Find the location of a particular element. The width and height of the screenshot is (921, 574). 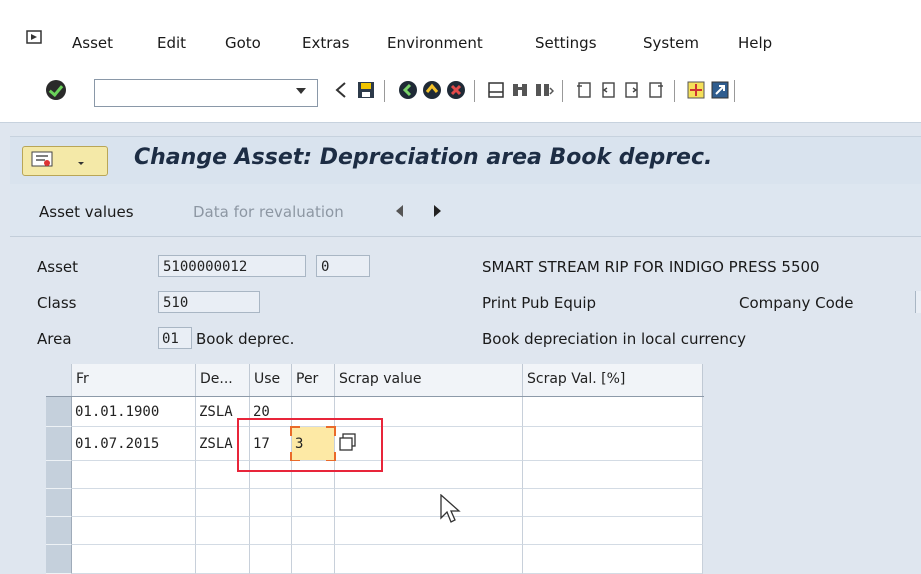

company-code-label: Company Code is located at coordinates (796, 303).